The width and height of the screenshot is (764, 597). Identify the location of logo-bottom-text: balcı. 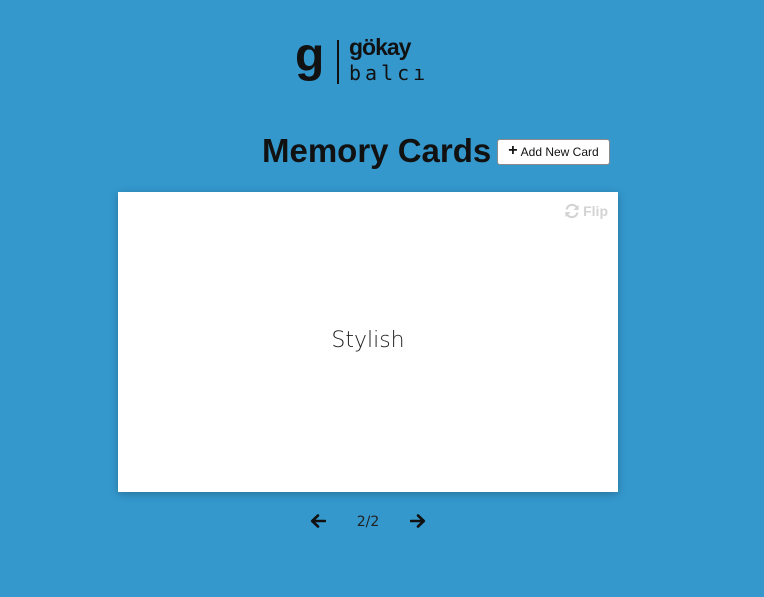
(389, 73).